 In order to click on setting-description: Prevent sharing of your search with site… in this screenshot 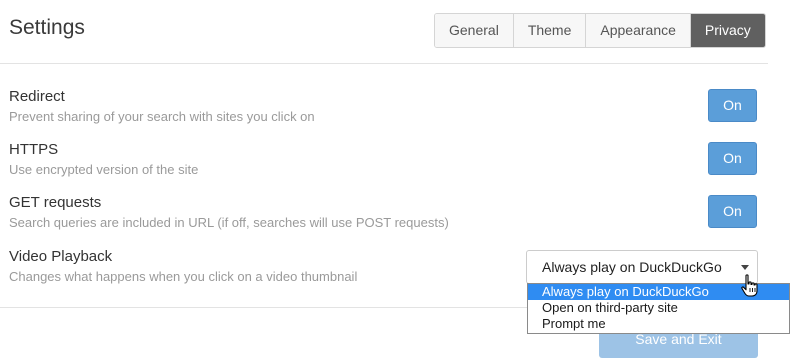, I will do `click(162, 116)`.